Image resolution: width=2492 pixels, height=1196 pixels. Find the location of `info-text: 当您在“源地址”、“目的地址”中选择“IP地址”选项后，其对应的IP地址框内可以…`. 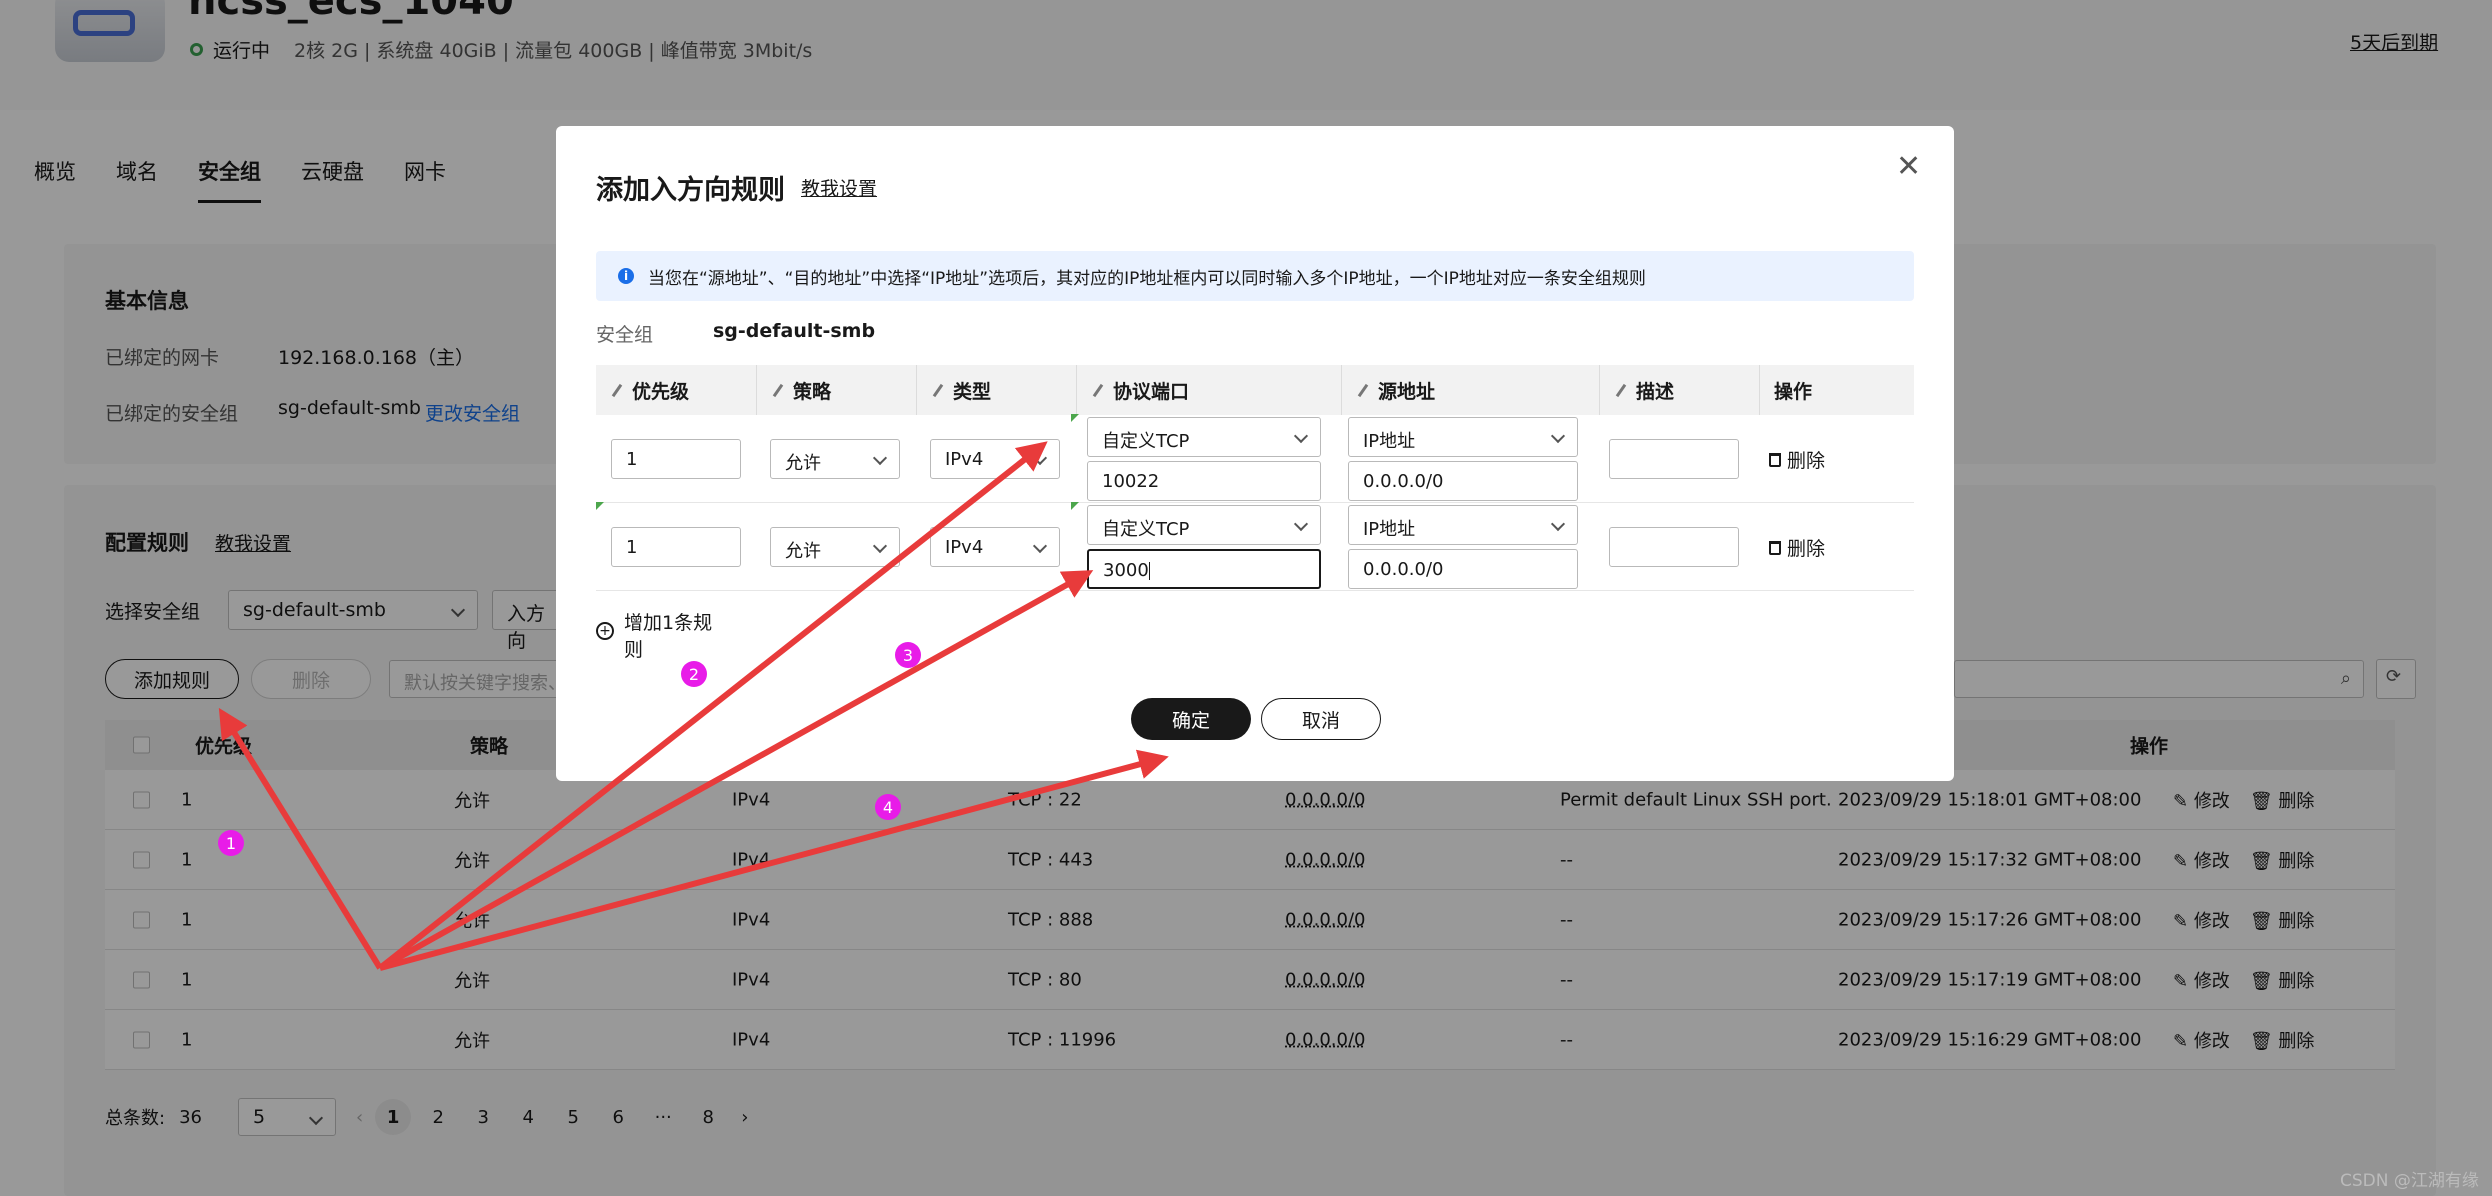

info-text: 当您在“源地址”、“目的地址”中选择“IP地址”选项后，其对应的IP地址框内可以… is located at coordinates (1147, 278).